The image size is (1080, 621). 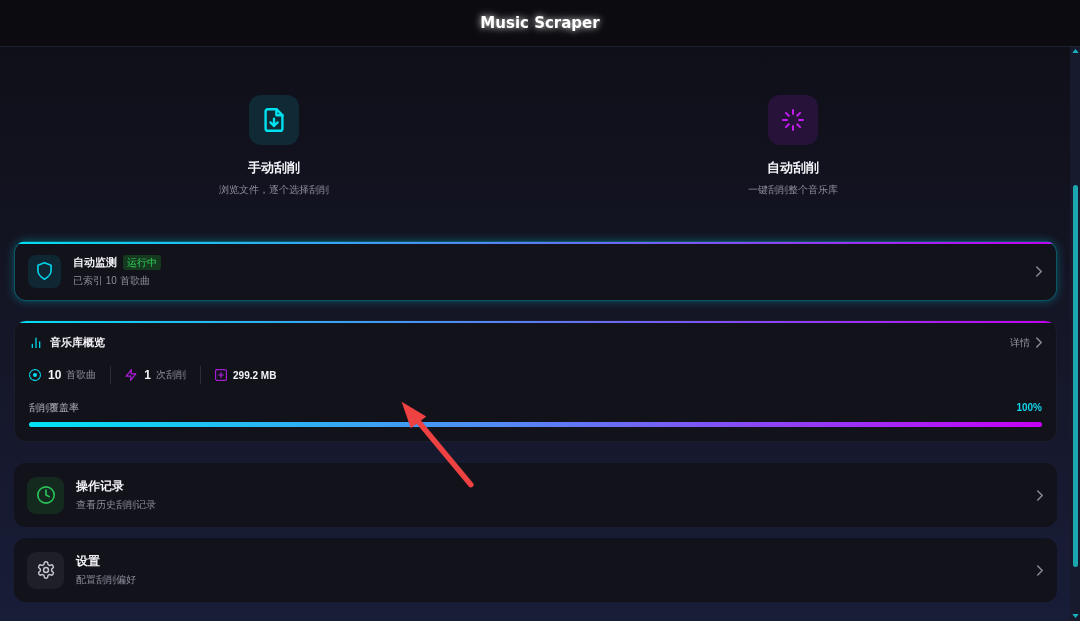 What do you see at coordinates (273, 190) in the screenshot?
I see `mode-subtitle: 浏览文件，逐个选择刮削` at bounding box center [273, 190].